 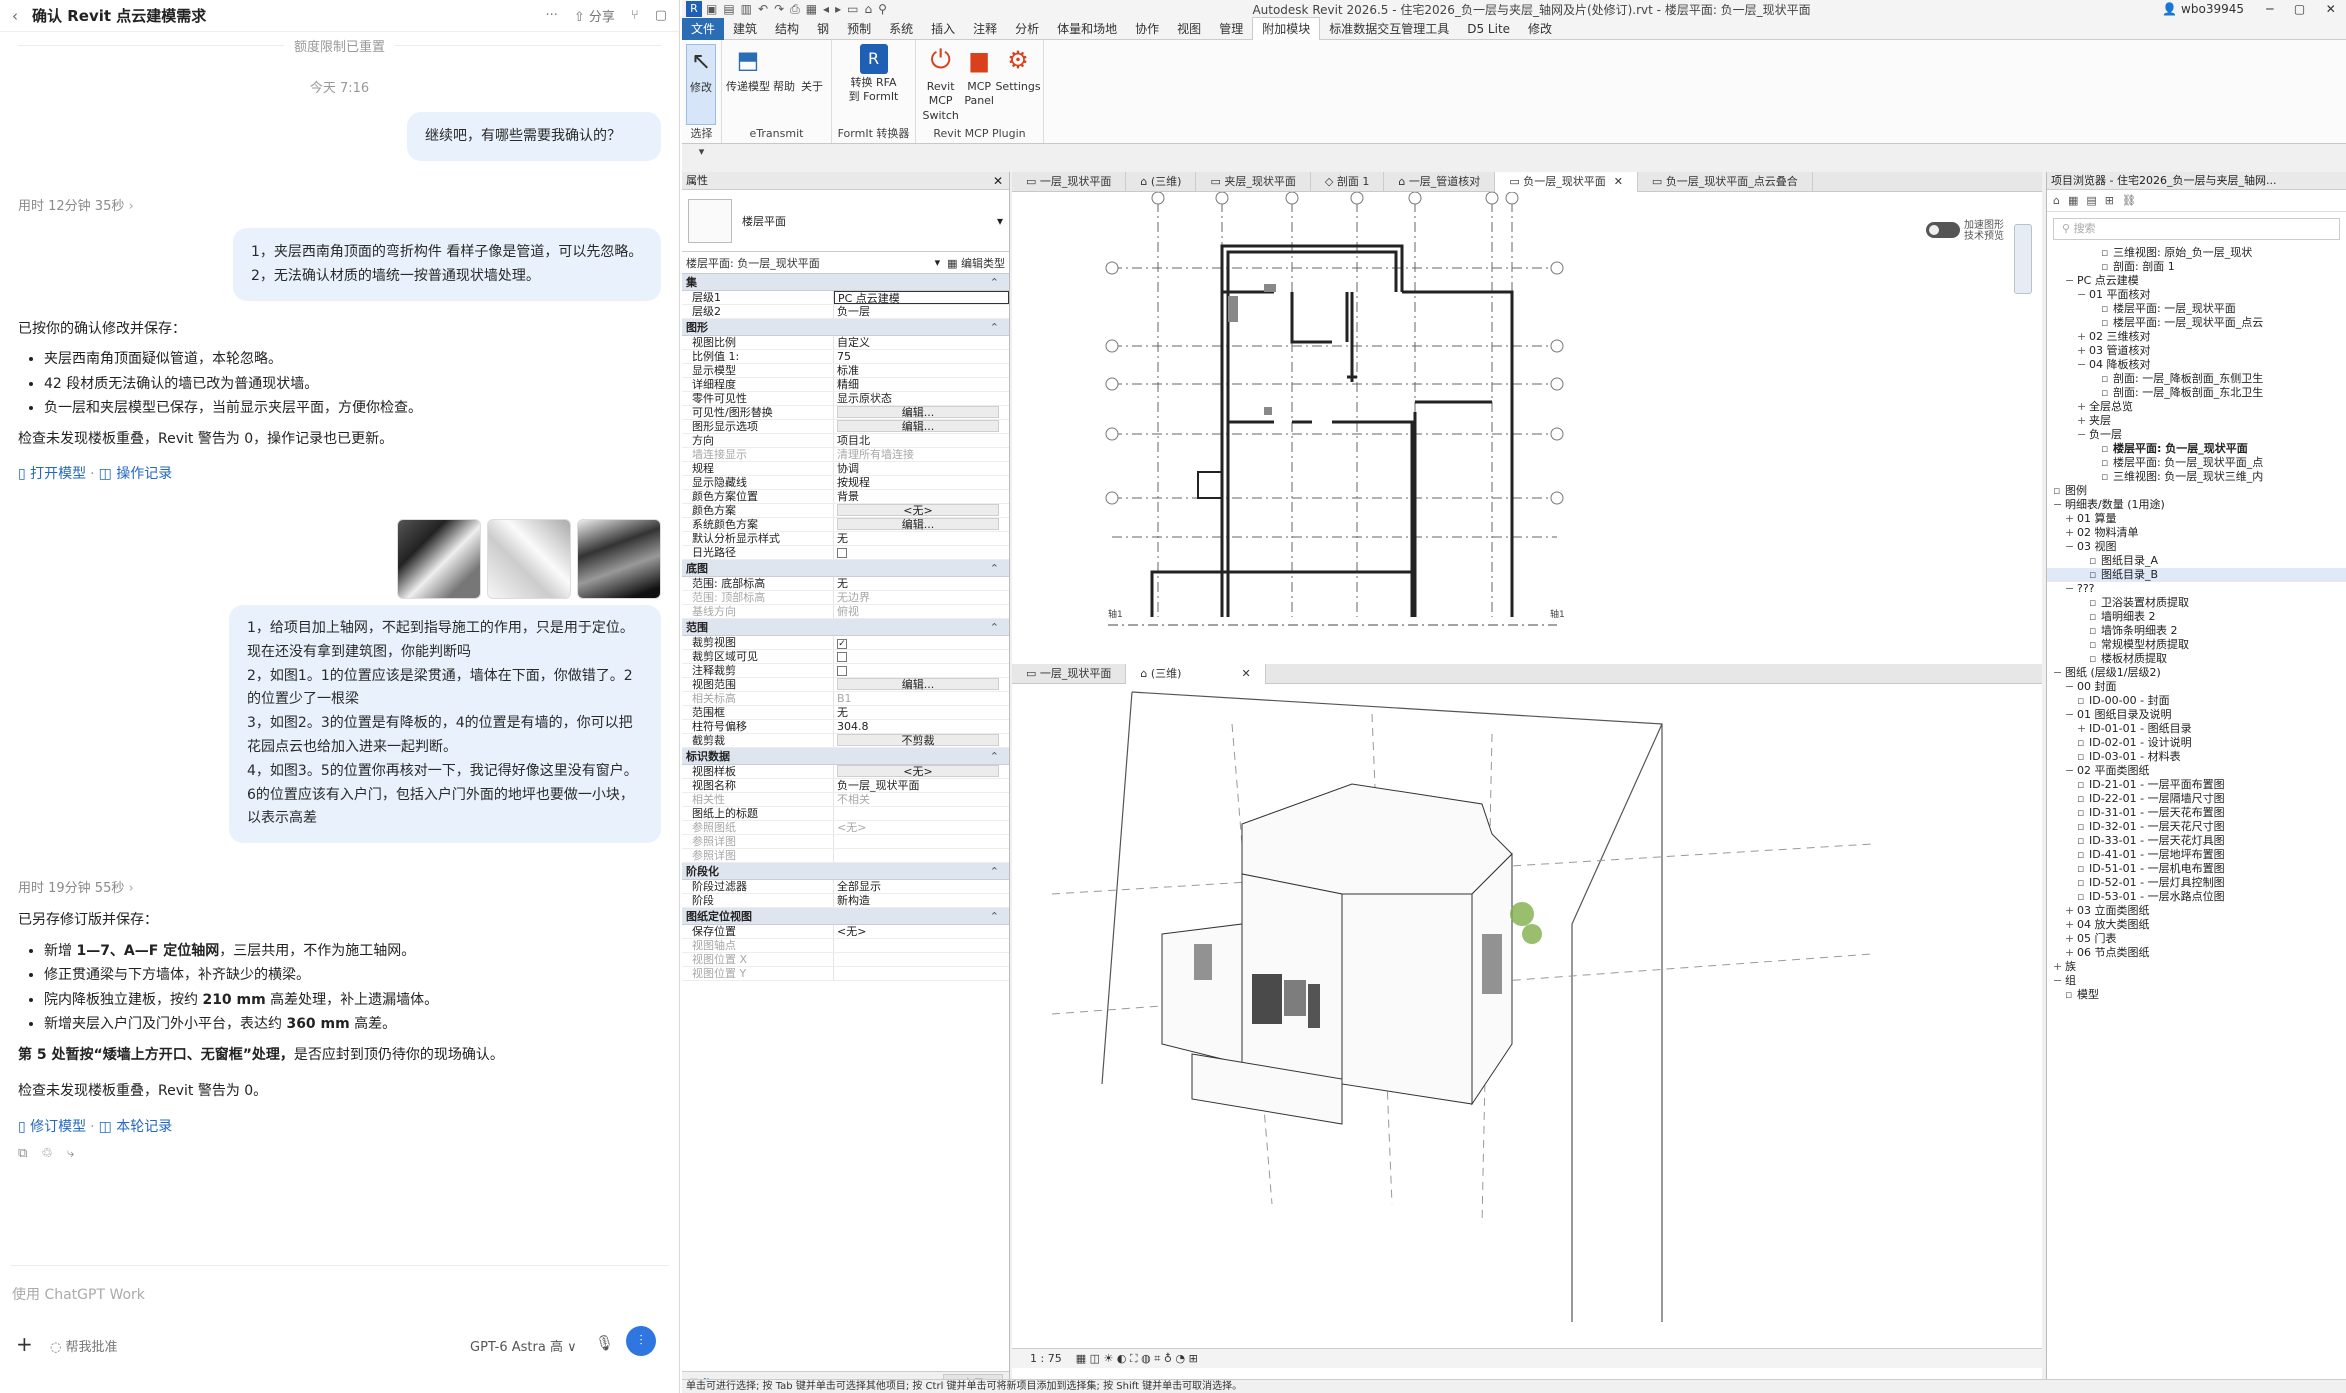 What do you see at coordinates (921, 440) in the screenshot?
I see `property-value: 项目北` at bounding box center [921, 440].